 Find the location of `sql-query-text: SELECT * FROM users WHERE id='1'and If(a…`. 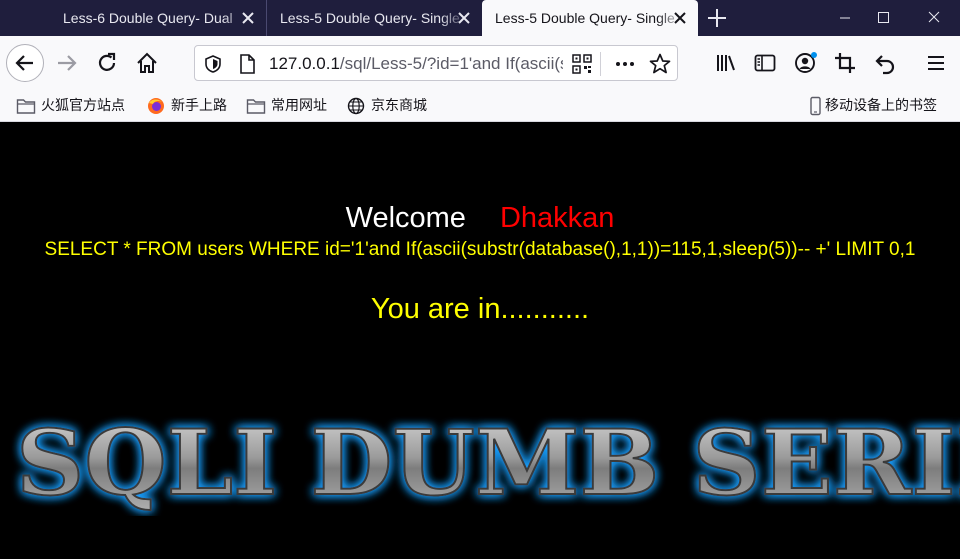

sql-query-text: SELECT * FROM users WHERE id='1'and If(a… is located at coordinates (480, 249).